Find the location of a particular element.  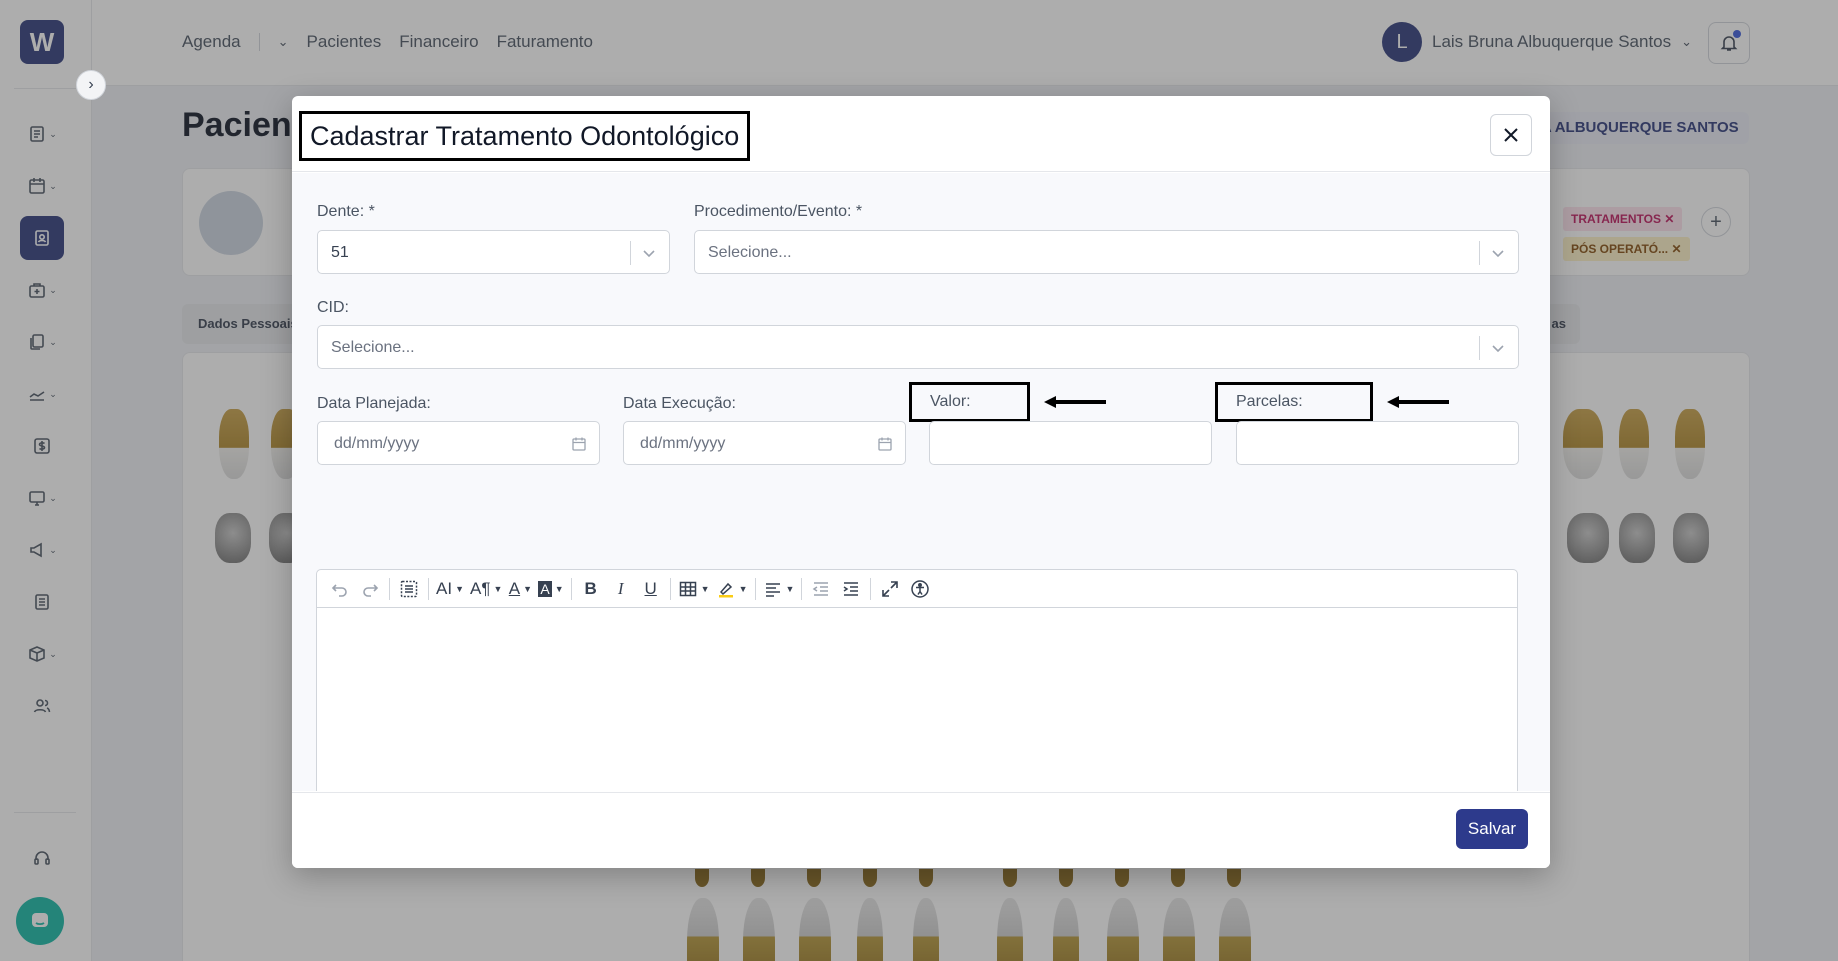

data-execucao-label: Data Execução: is located at coordinates (679, 403).